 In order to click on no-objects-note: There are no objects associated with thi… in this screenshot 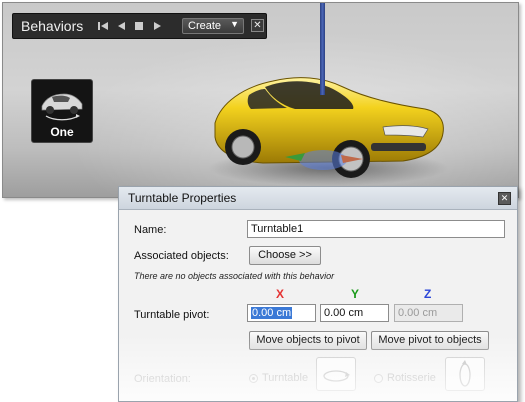, I will do `click(234, 276)`.